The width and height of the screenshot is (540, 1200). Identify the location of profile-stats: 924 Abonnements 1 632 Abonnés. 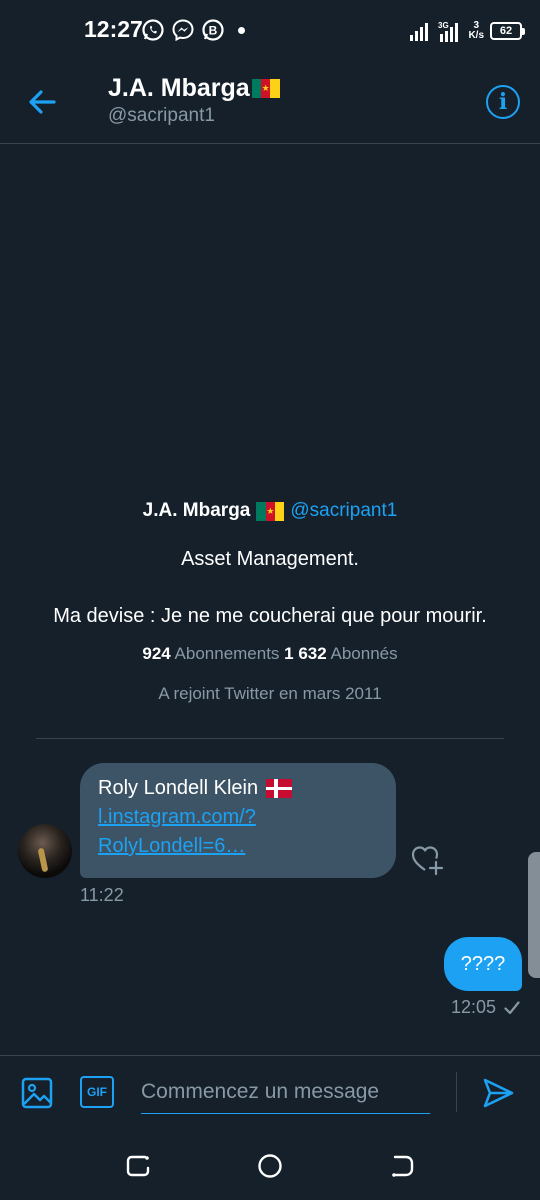
(270, 654).